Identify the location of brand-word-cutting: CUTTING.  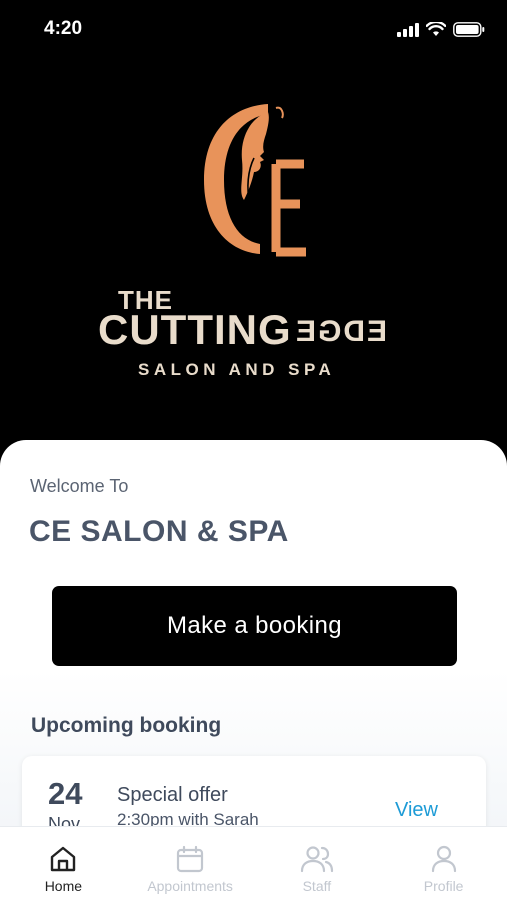
(195, 329).